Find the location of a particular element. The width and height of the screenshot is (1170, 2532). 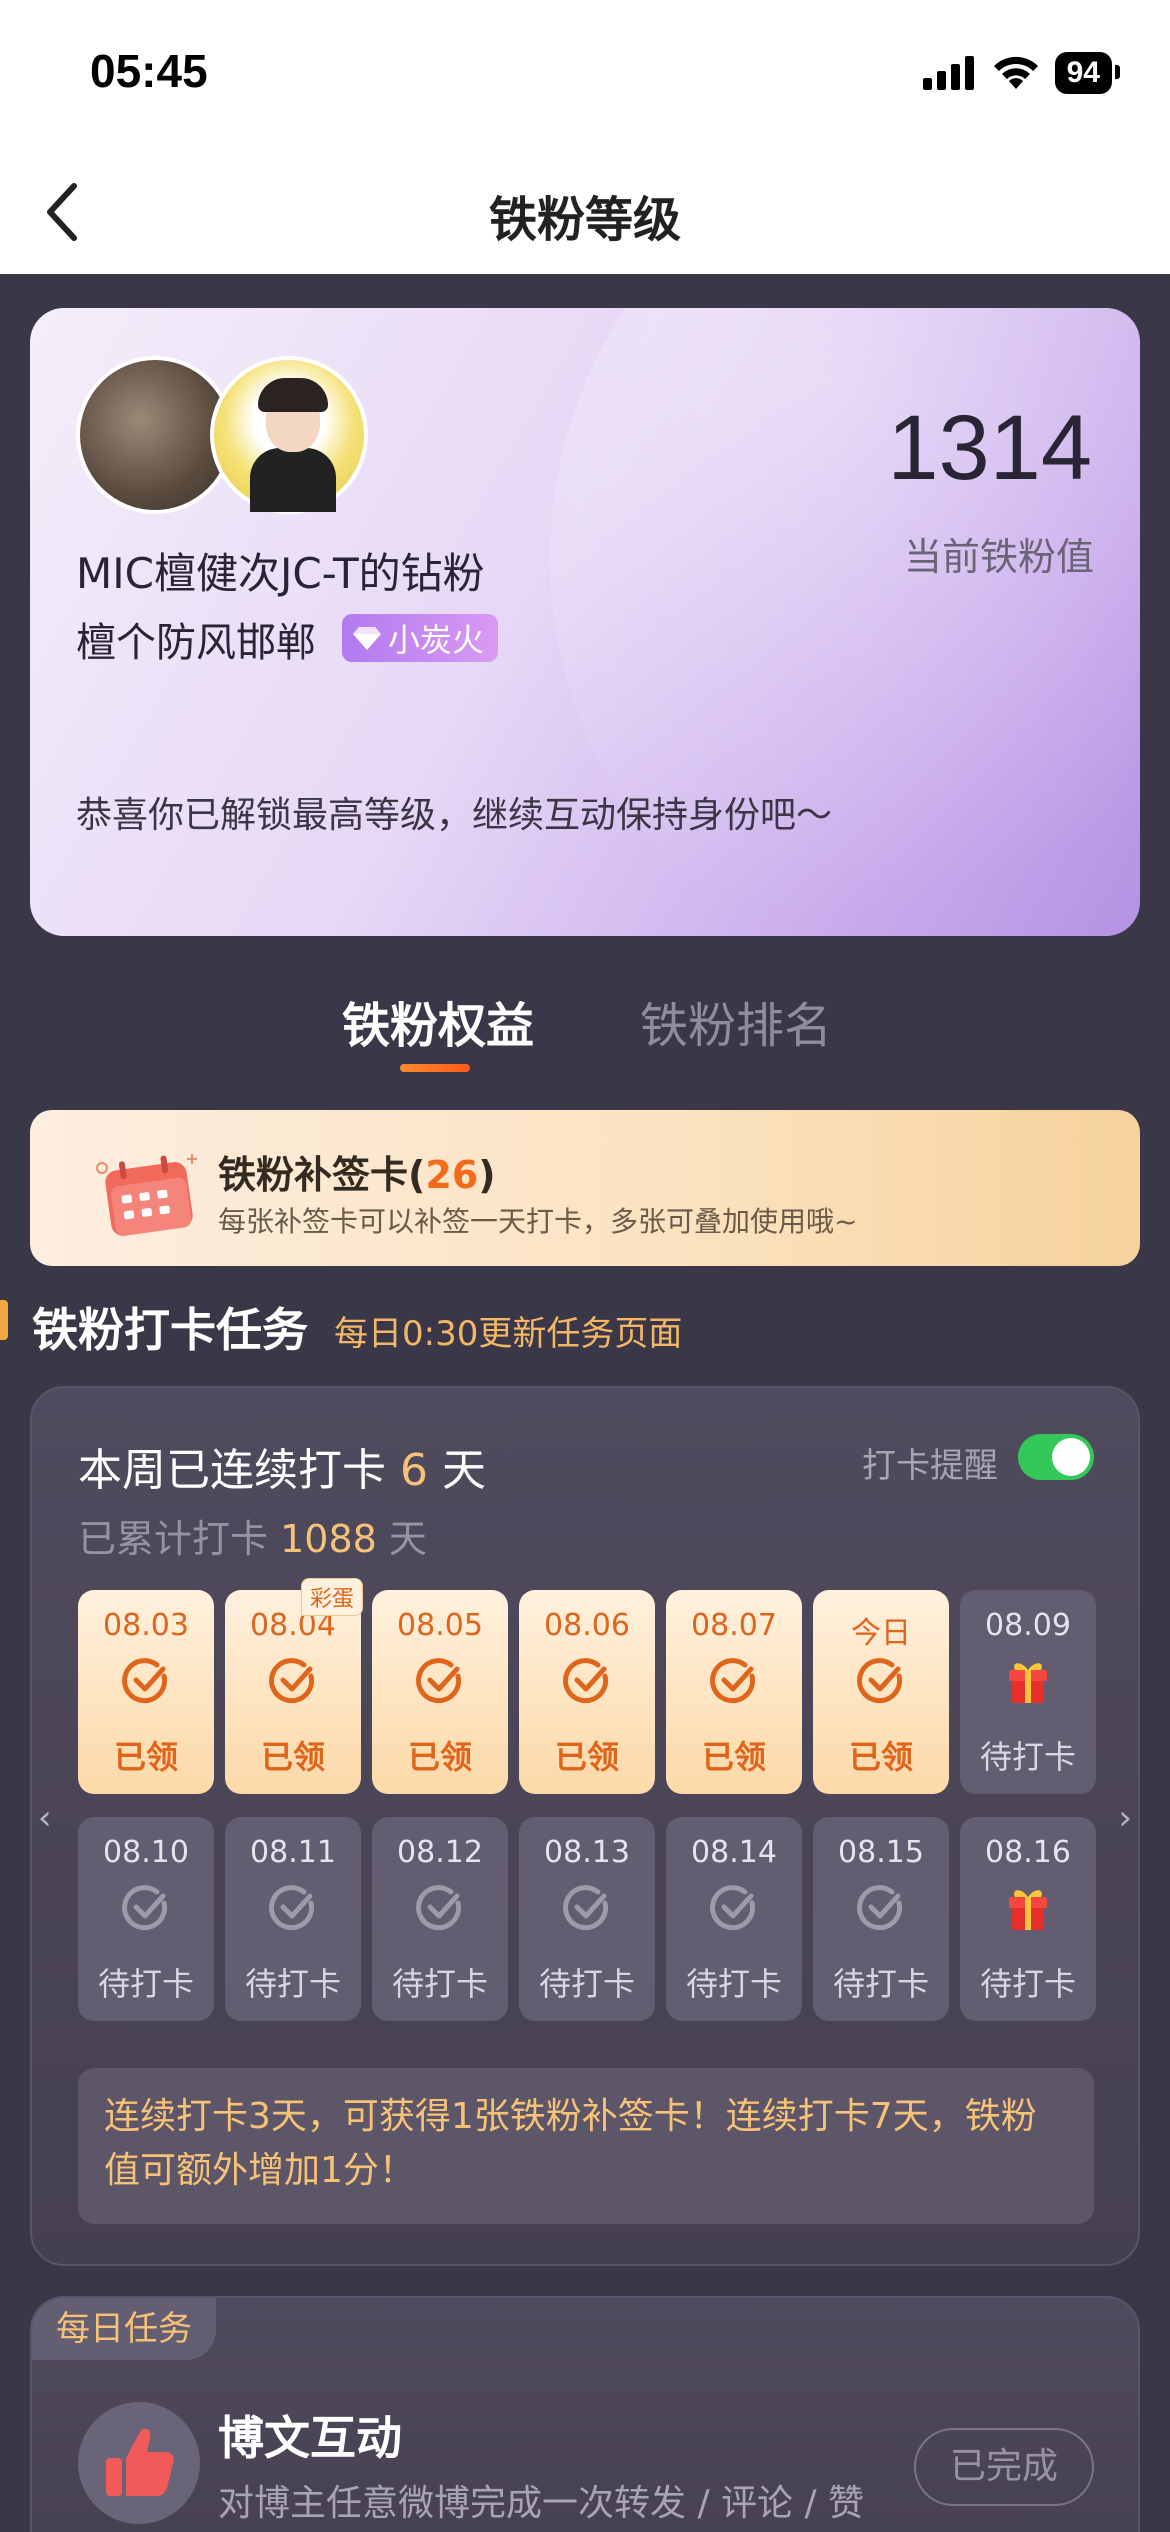

tab-fan-ranking: 铁粉排名 is located at coordinates (736, 1021).